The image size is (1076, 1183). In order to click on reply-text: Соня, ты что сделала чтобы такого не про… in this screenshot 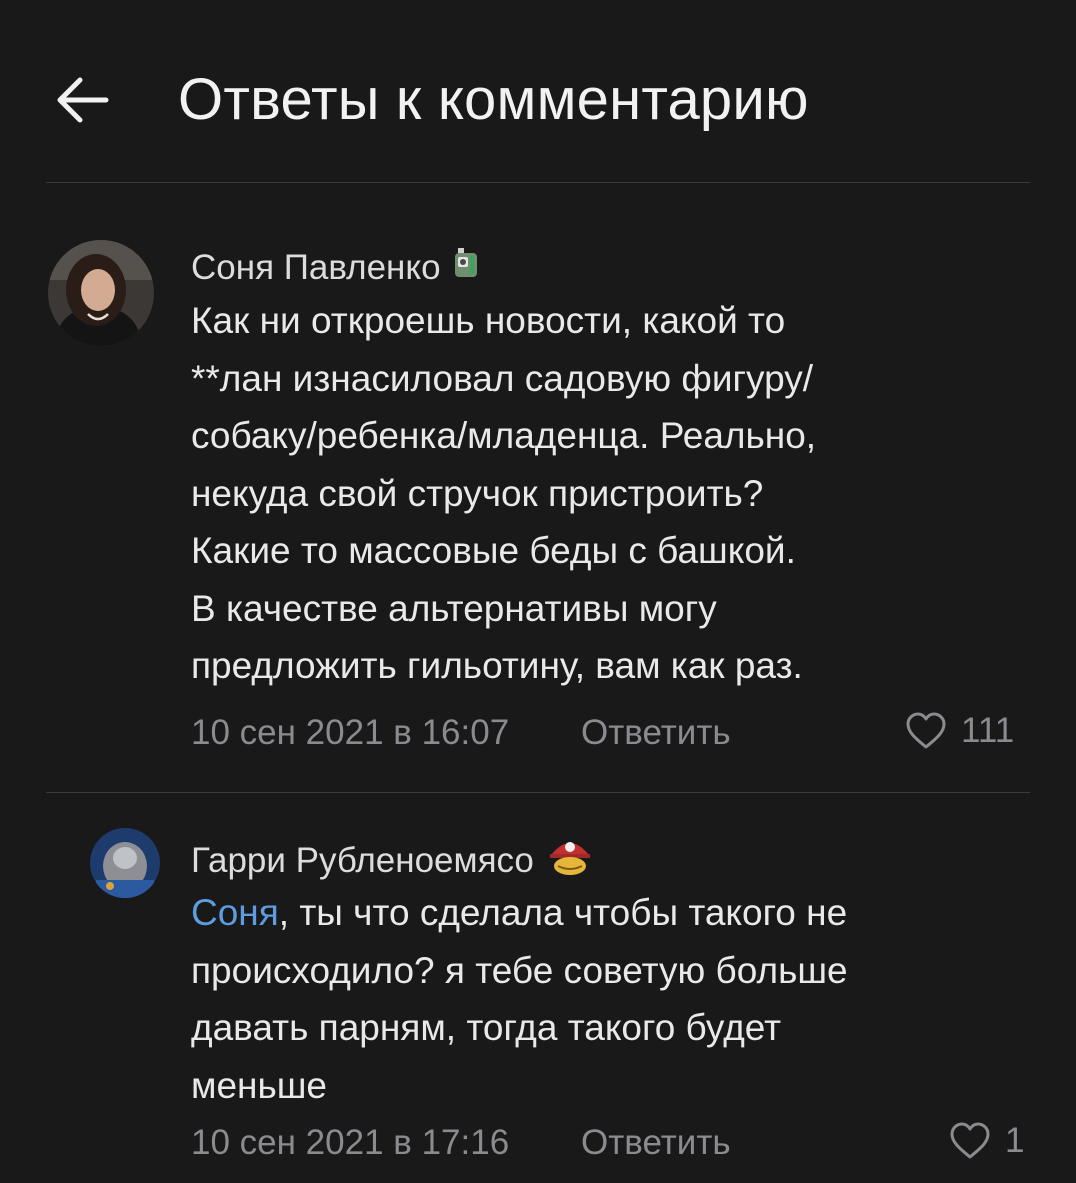, I will do `click(519, 999)`.